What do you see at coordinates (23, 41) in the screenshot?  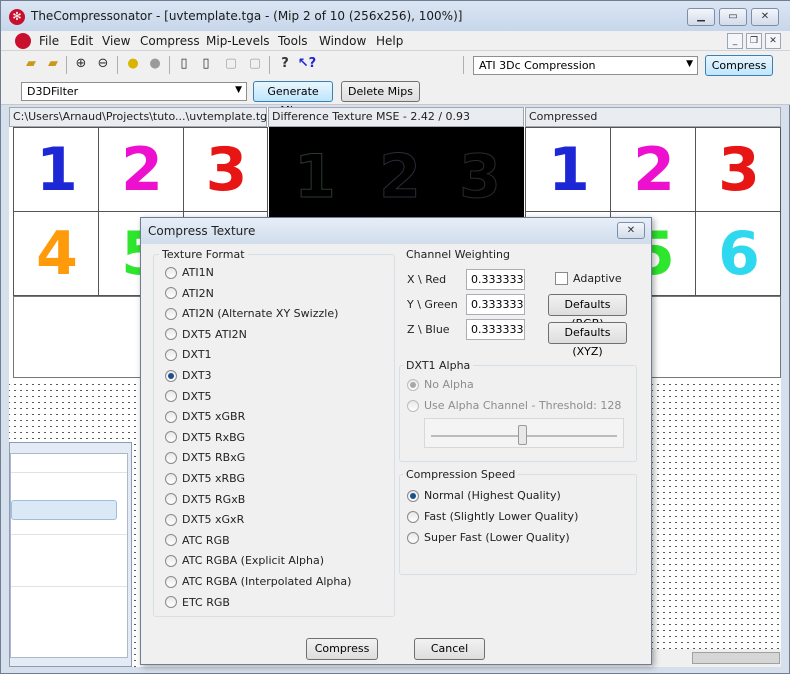 I see `document-icon` at bounding box center [23, 41].